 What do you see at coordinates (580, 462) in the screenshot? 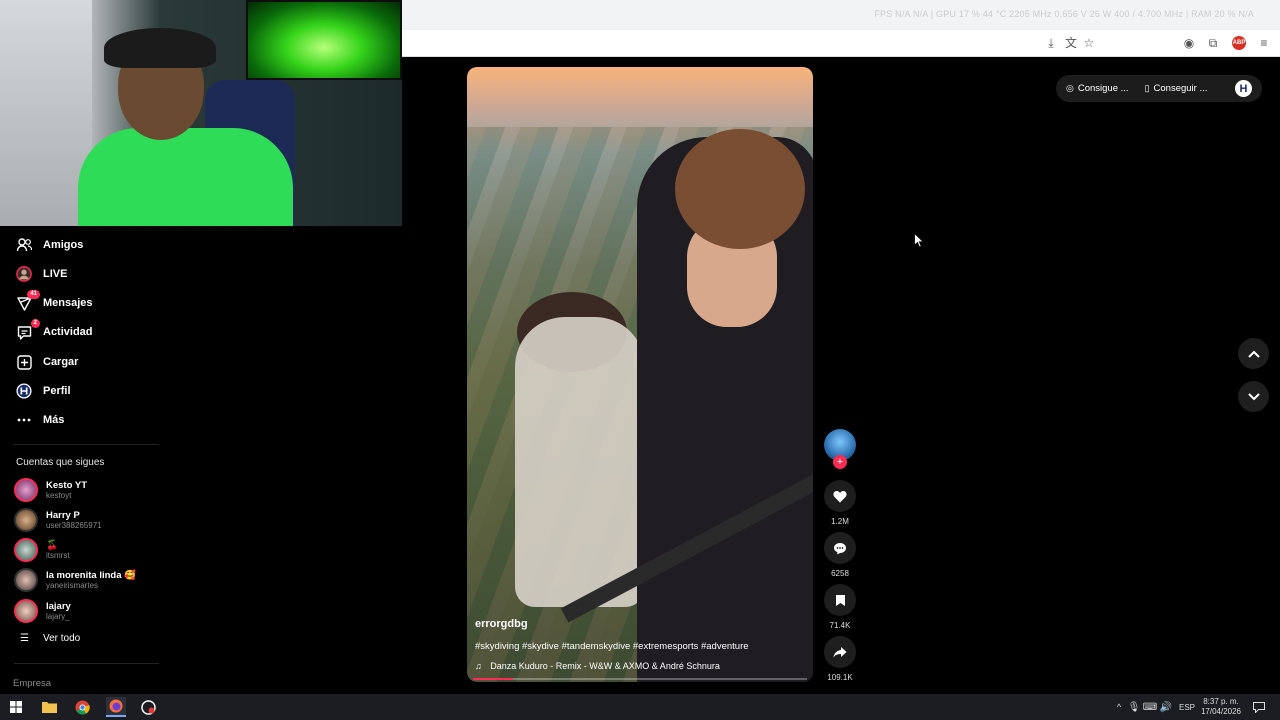
I see `video-scene-woman` at bounding box center [580, 462].